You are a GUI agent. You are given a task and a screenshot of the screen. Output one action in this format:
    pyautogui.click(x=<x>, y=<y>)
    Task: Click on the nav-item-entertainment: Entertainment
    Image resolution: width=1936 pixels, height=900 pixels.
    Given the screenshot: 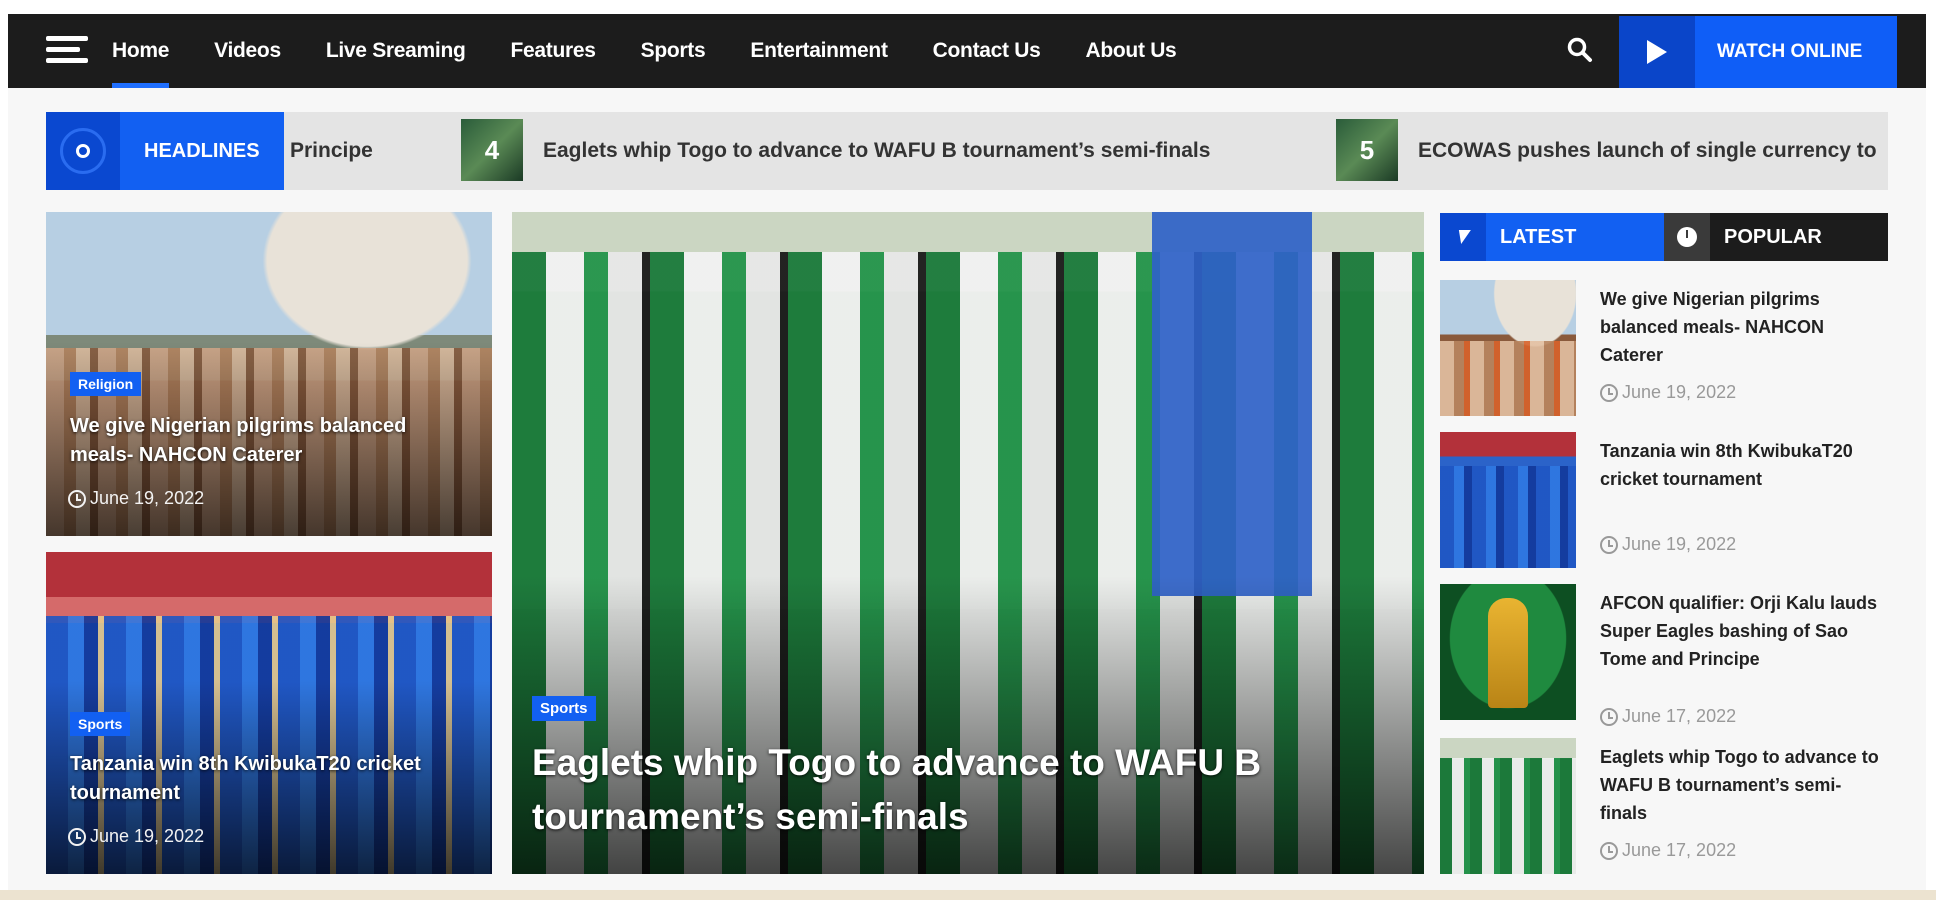 What is the action you would take?
    pyautogui.click(x=819, y=51)
    